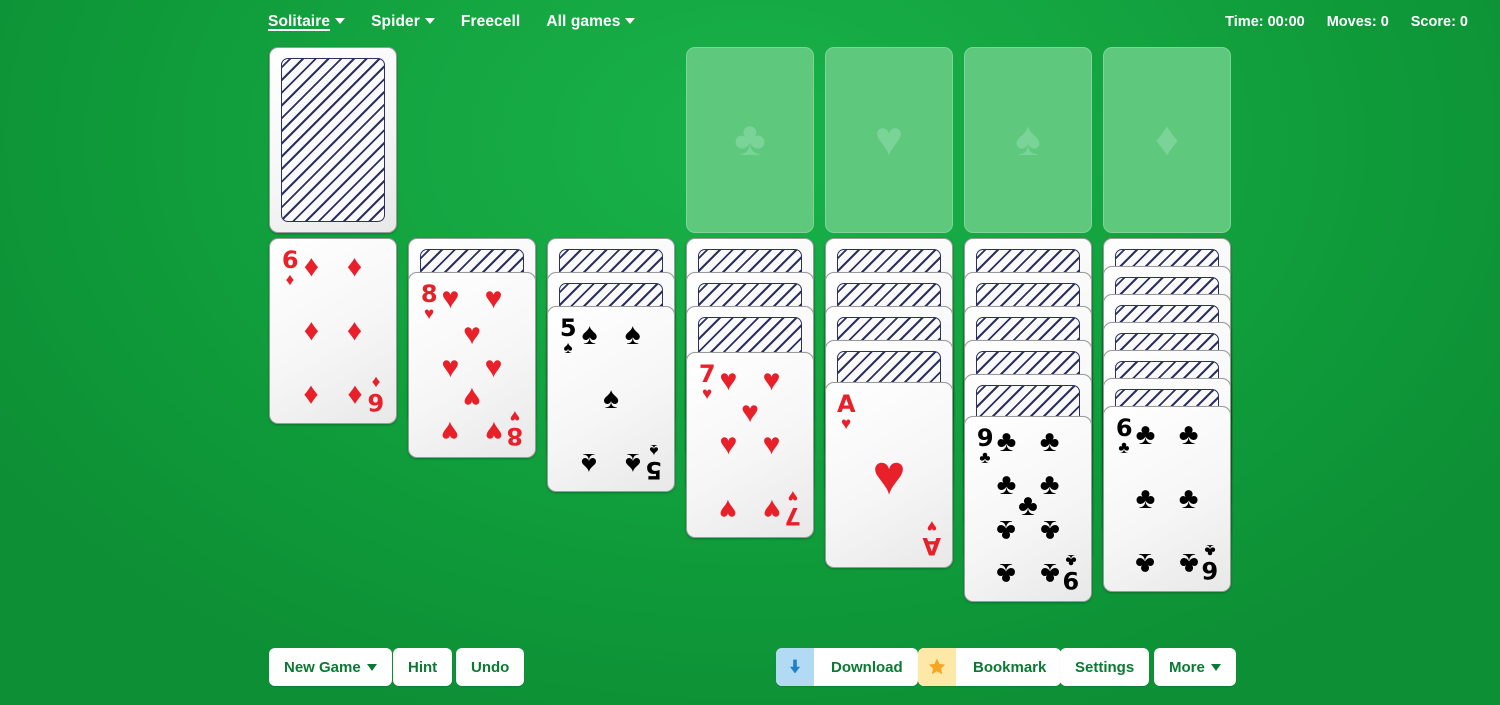 The height and width of the screenshot is (705, 1500). I want to click on card-pips: ♥ ♥ ♥ ♥ ♥ ♥ ♥, so click(750, 445).